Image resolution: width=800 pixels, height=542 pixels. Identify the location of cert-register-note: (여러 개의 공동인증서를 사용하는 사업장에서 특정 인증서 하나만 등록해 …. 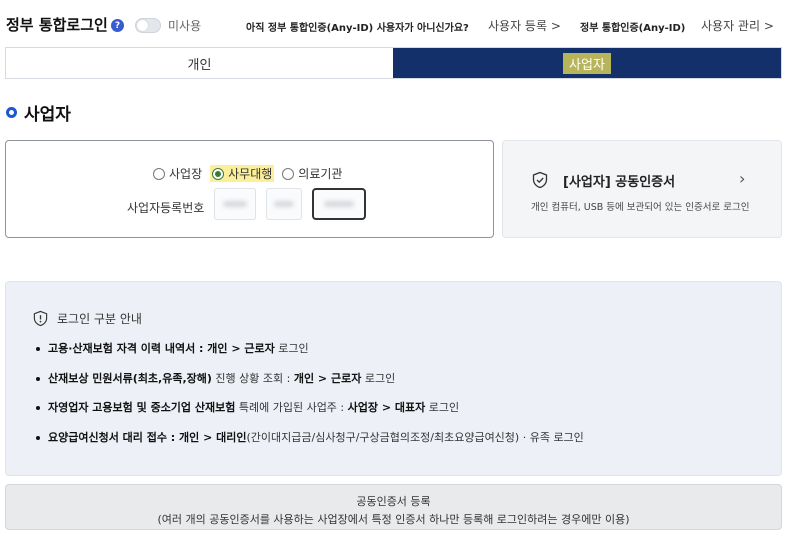
(393, 519).